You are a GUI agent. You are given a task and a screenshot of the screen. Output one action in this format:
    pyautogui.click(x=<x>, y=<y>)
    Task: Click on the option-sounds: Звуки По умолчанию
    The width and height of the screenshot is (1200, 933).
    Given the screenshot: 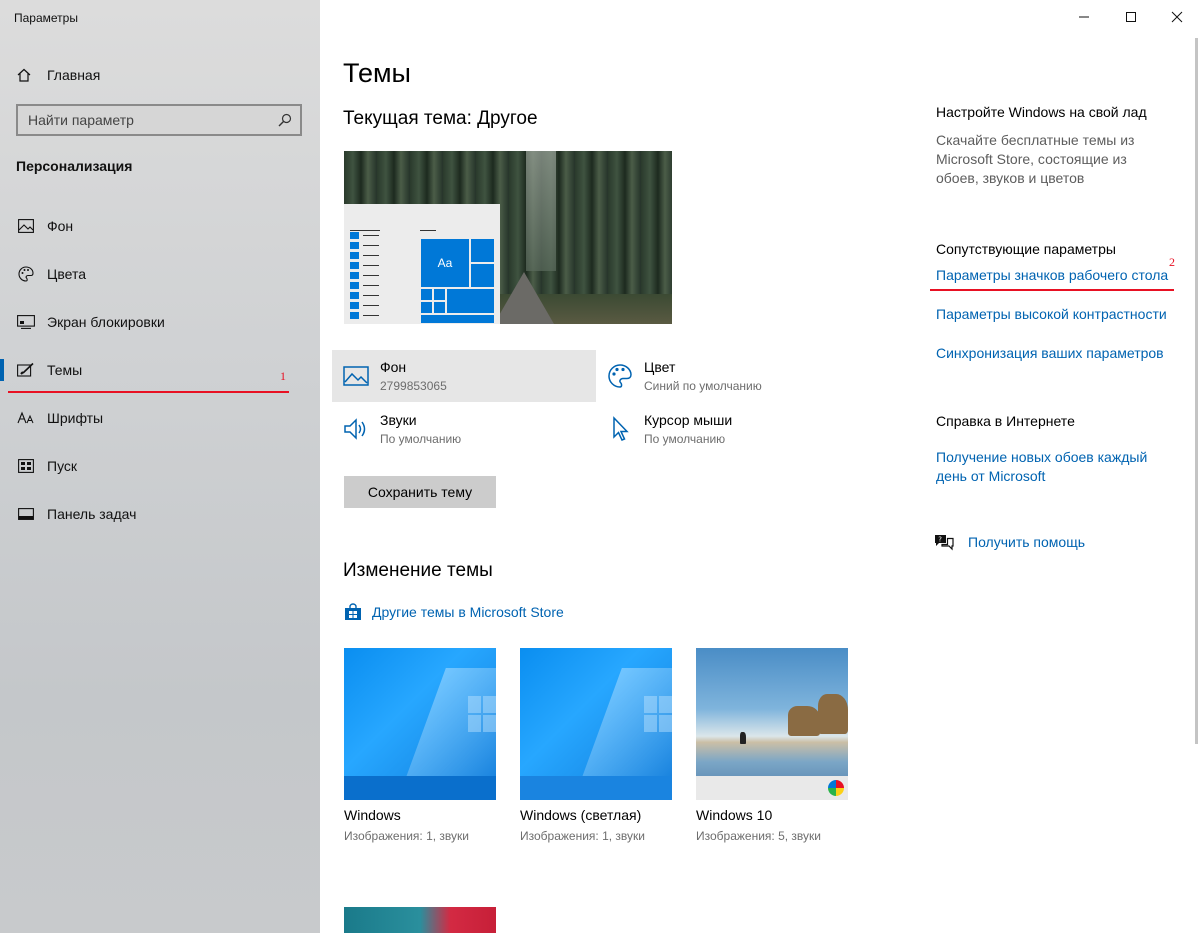 What is the action you would take?
    pyautogui.click(x=464, y=429)
    